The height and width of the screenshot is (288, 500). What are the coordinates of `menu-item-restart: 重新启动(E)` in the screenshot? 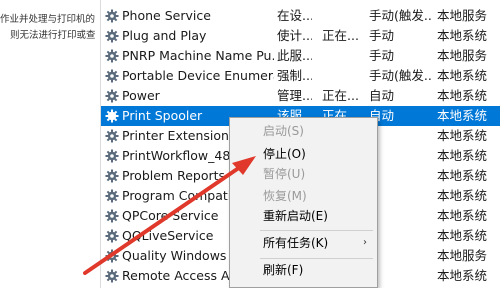 It's located at (303, 216).